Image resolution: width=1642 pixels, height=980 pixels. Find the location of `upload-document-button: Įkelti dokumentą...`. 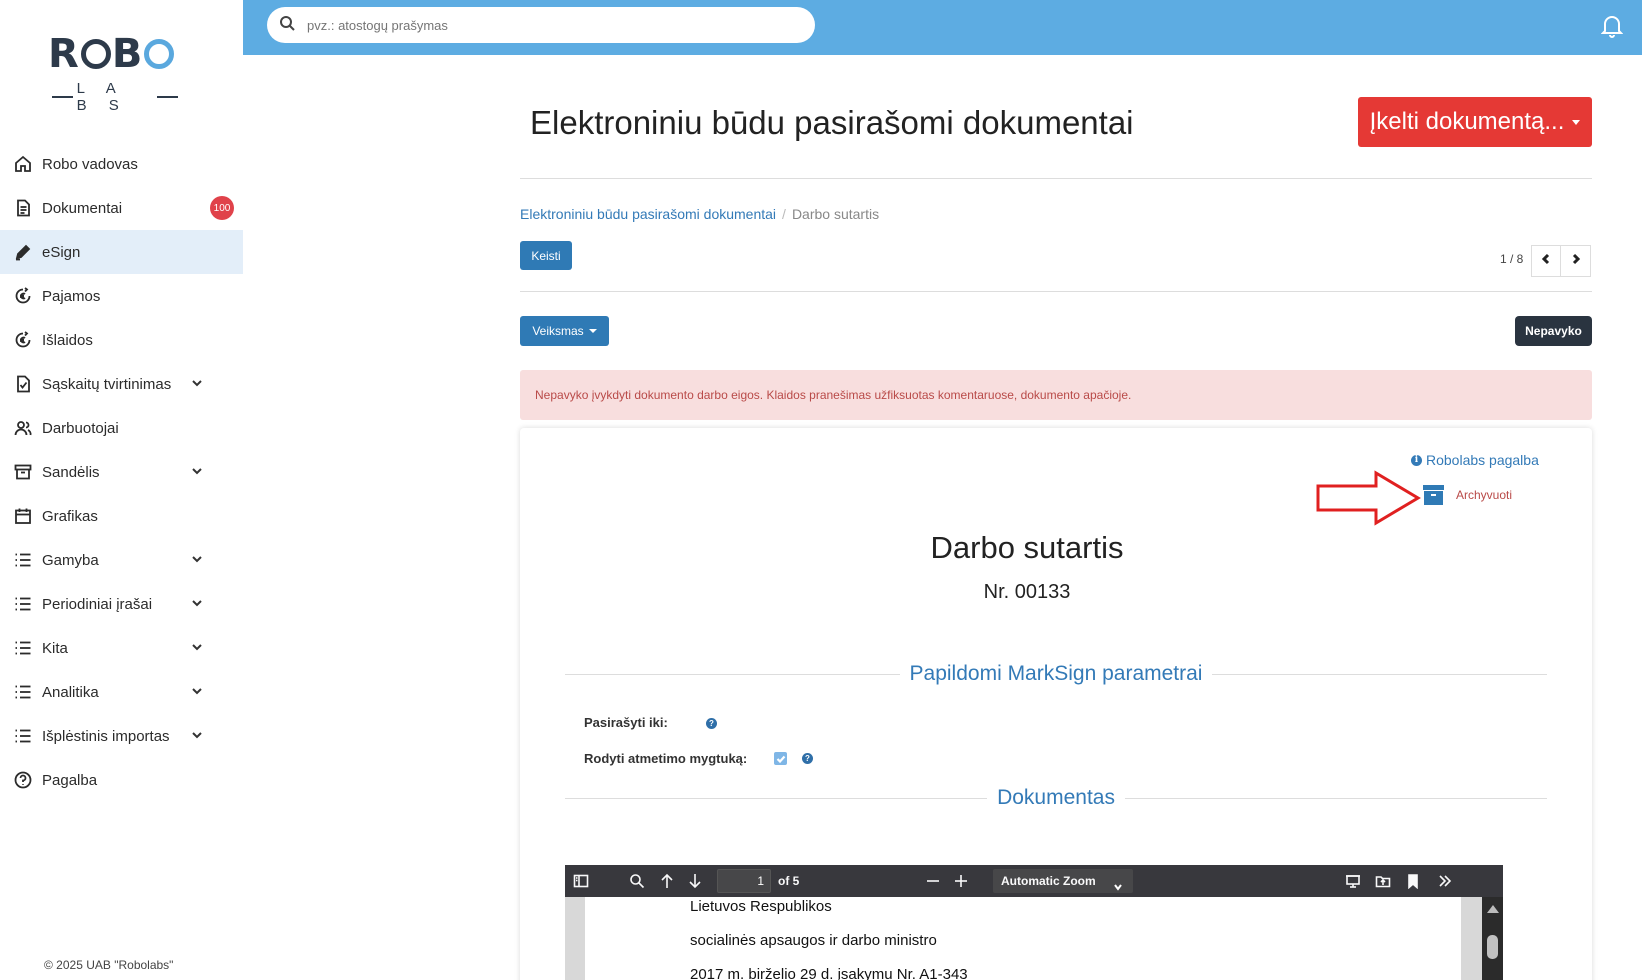

upload-document-button: Įkelti dokumentą... is located at coordinates (1475, 122).